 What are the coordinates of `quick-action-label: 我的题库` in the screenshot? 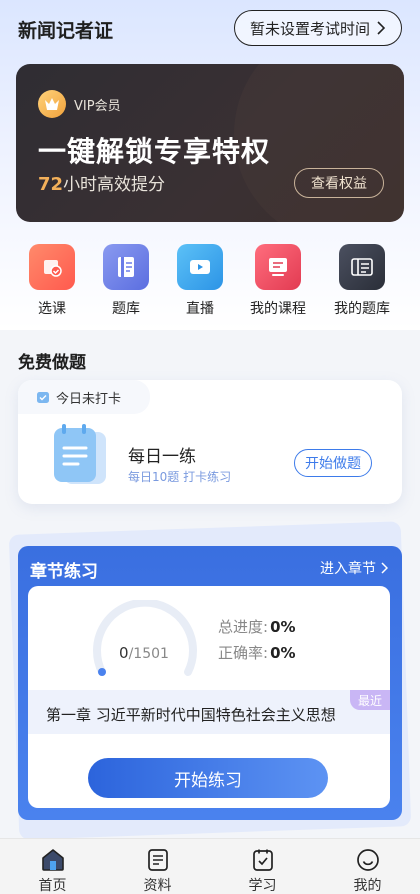 It's located at (362, 309).